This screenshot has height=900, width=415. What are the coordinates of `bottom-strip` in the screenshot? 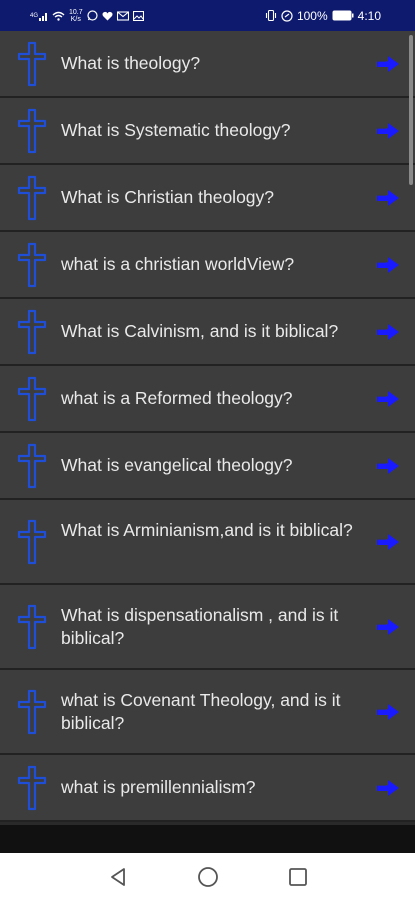 It's located at (207, 839).